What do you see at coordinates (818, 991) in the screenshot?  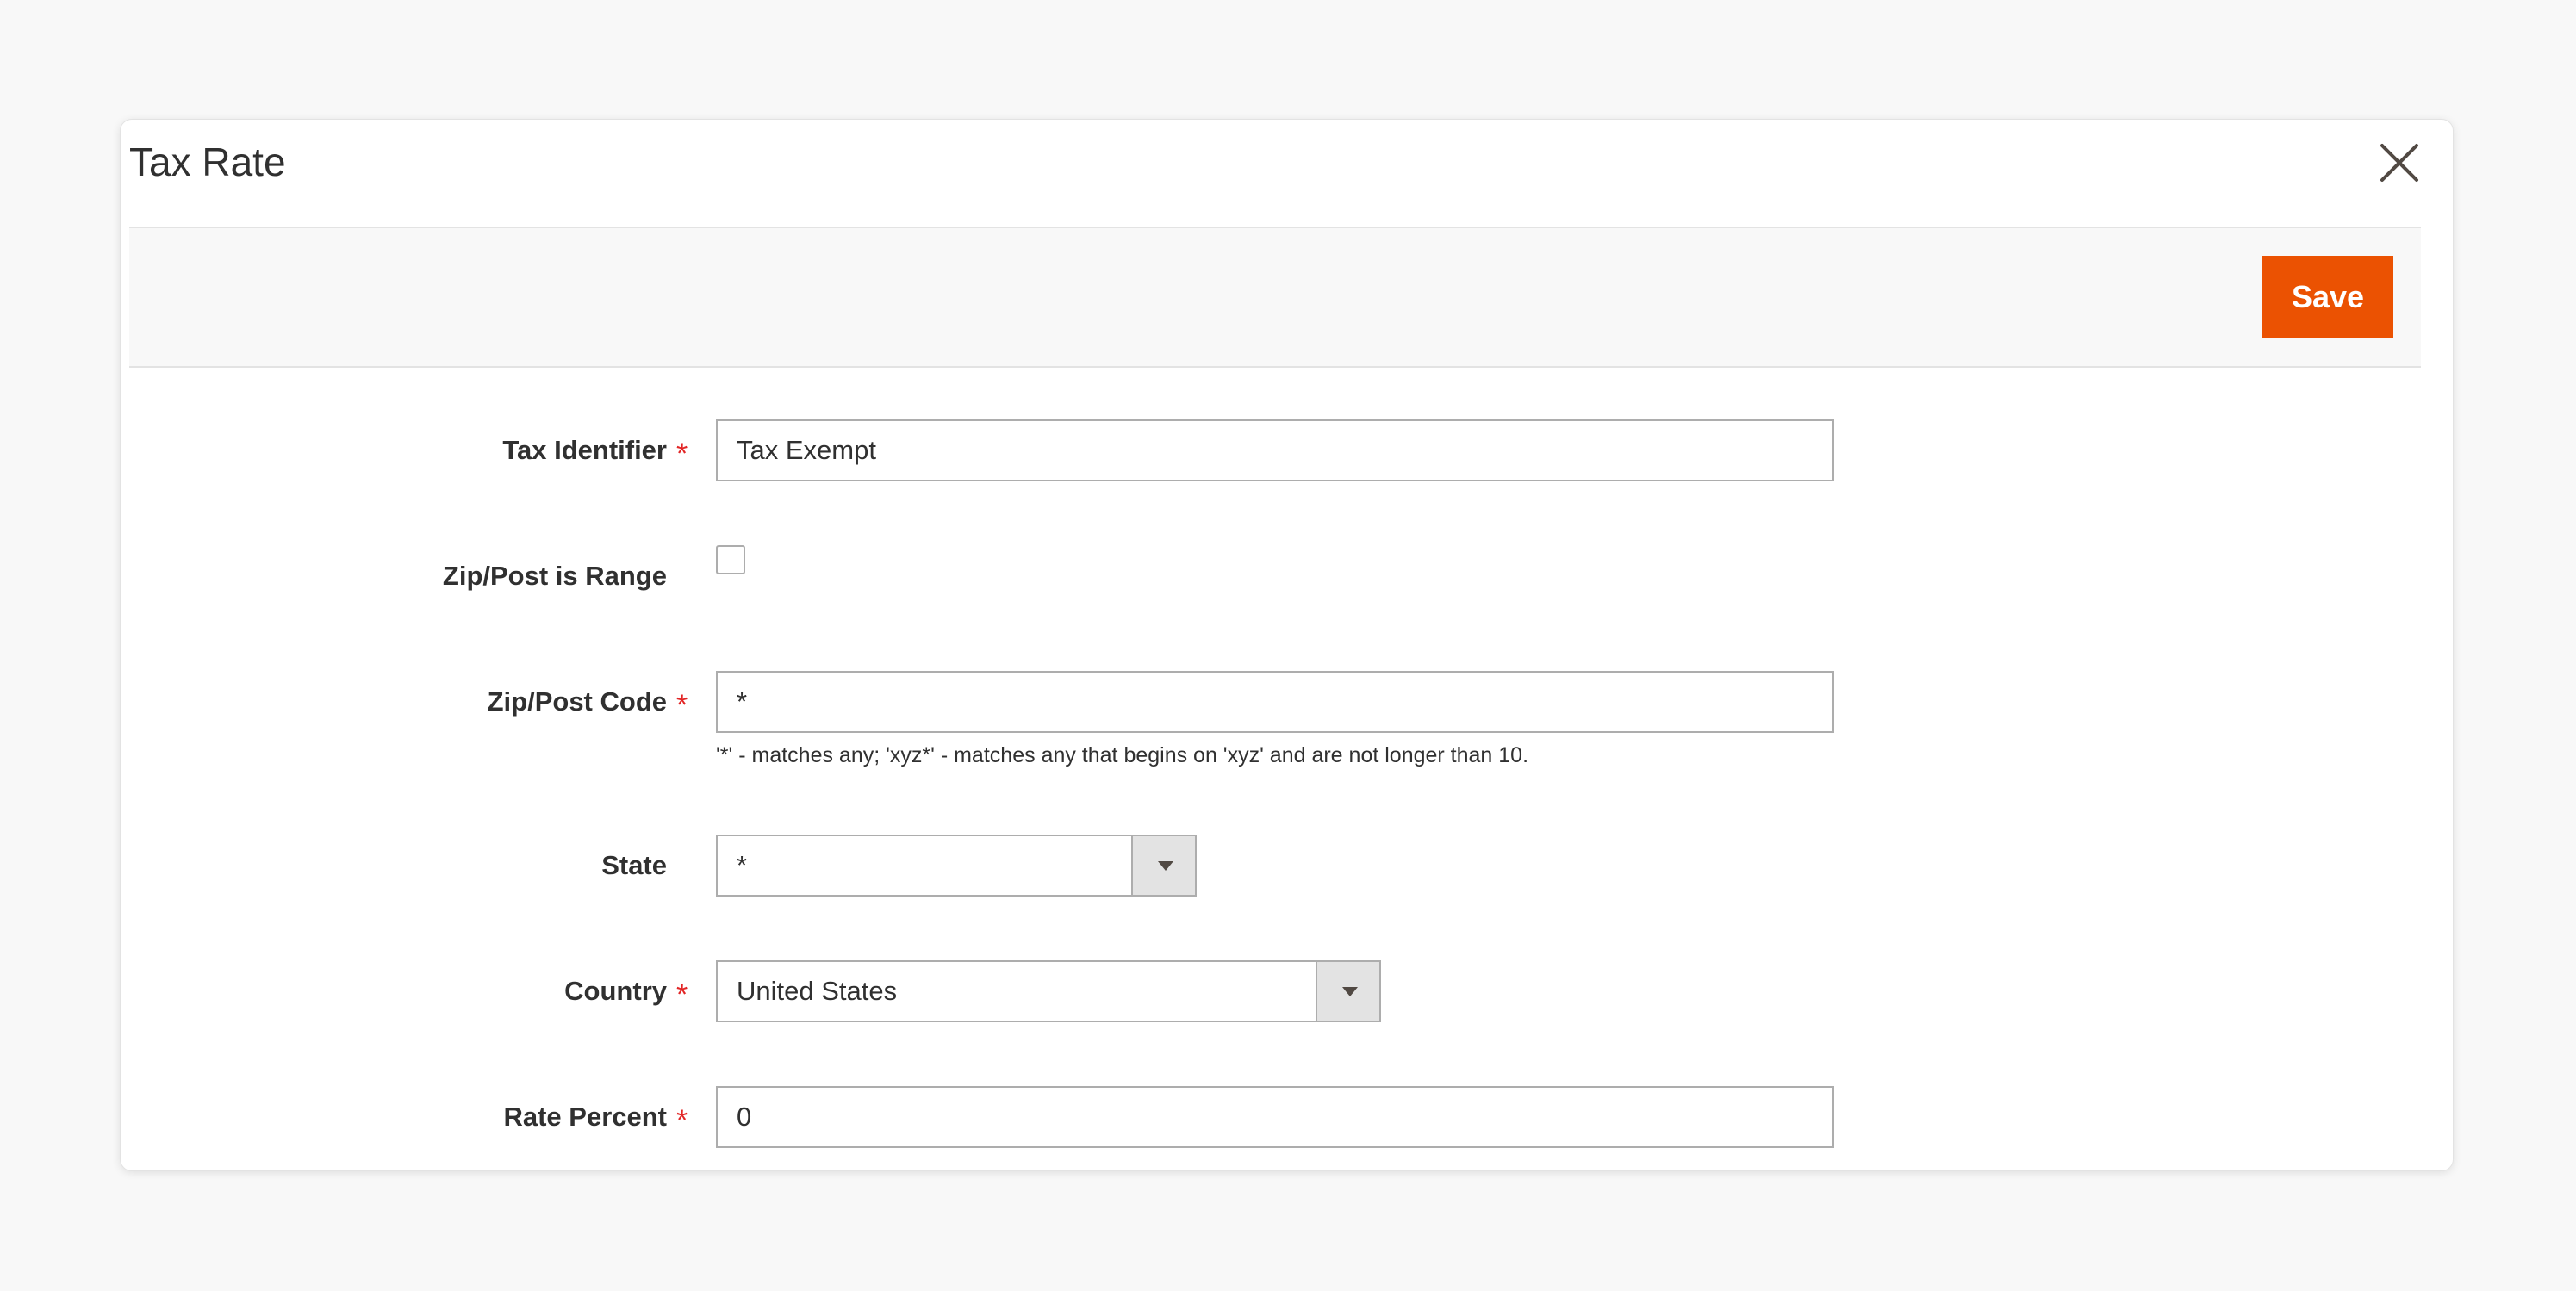 I see `country-select-value: United States` at bounding box center [818, 991].